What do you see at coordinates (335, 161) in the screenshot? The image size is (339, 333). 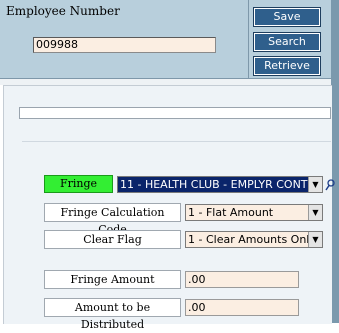 I see `scrollbar-track` at bounding box center [335, 161].